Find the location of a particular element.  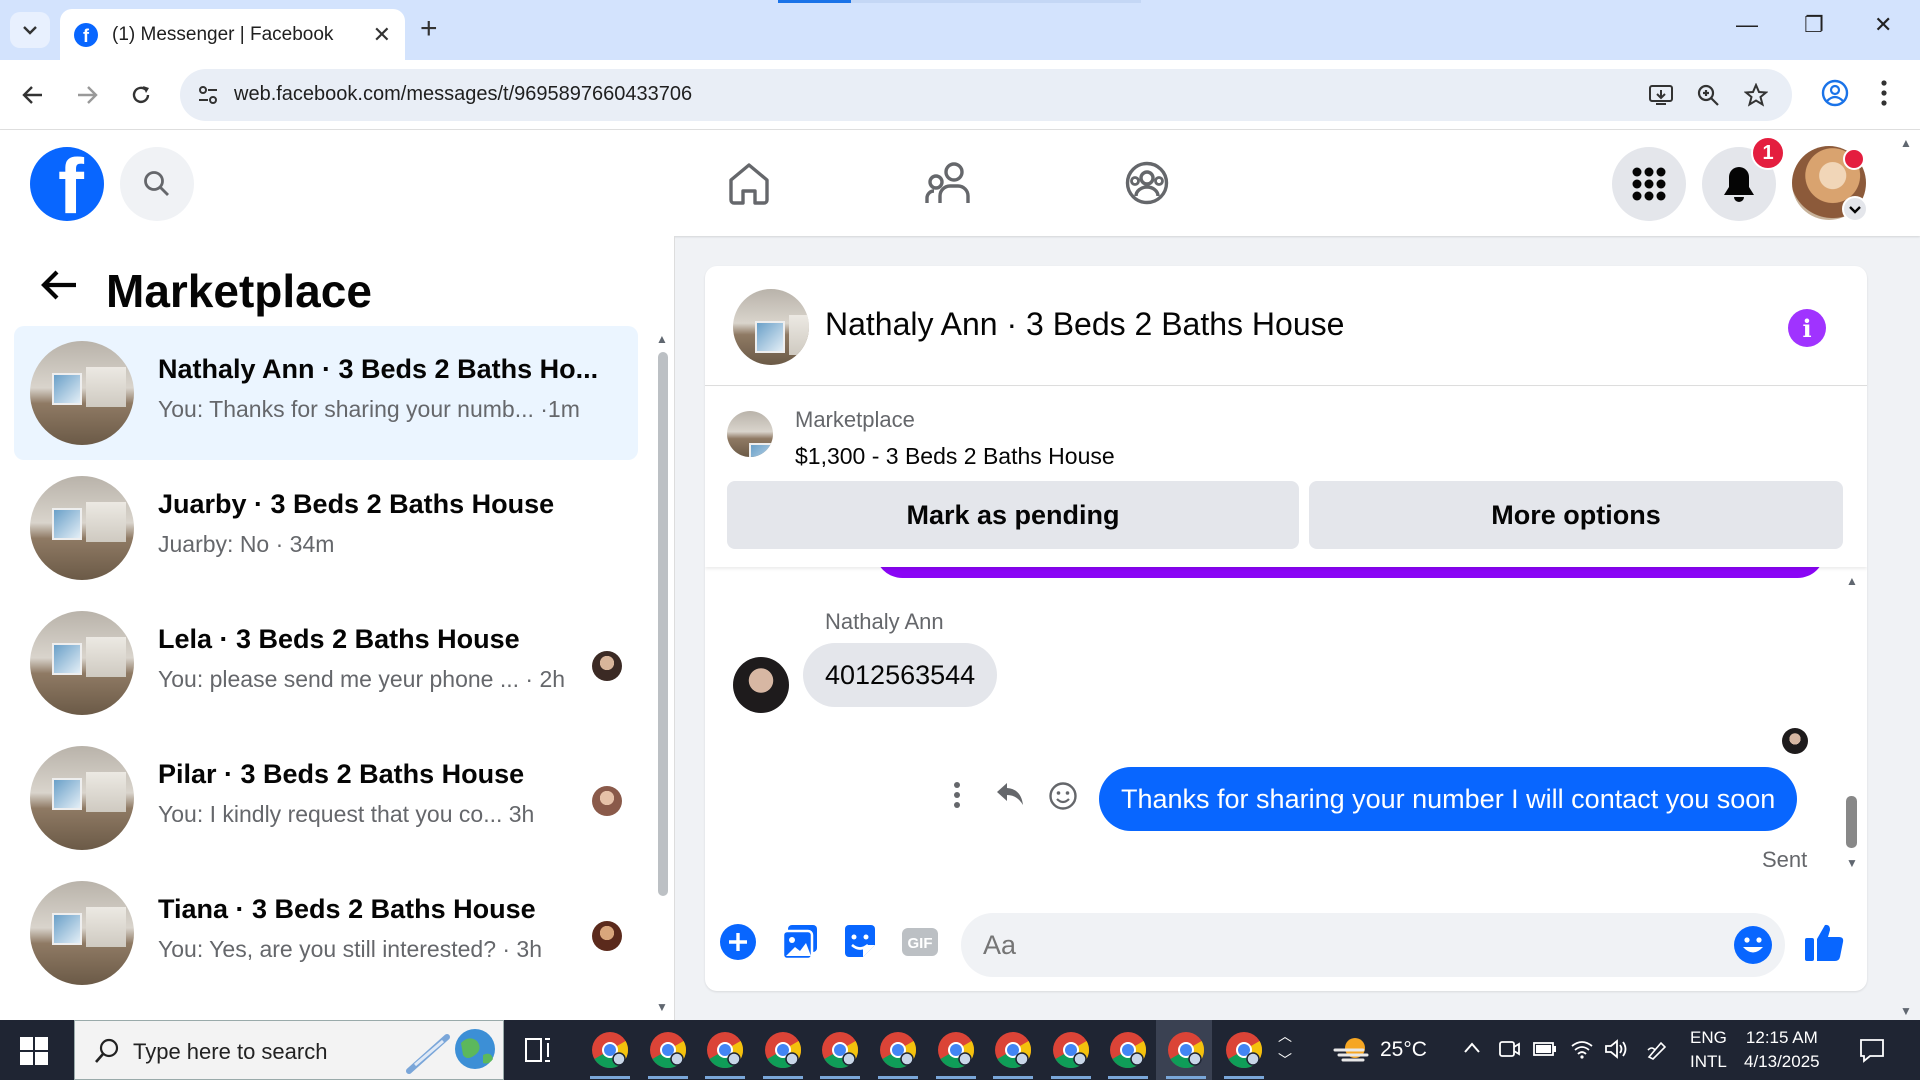

groups-icon is located at coordinates (1147, 183).